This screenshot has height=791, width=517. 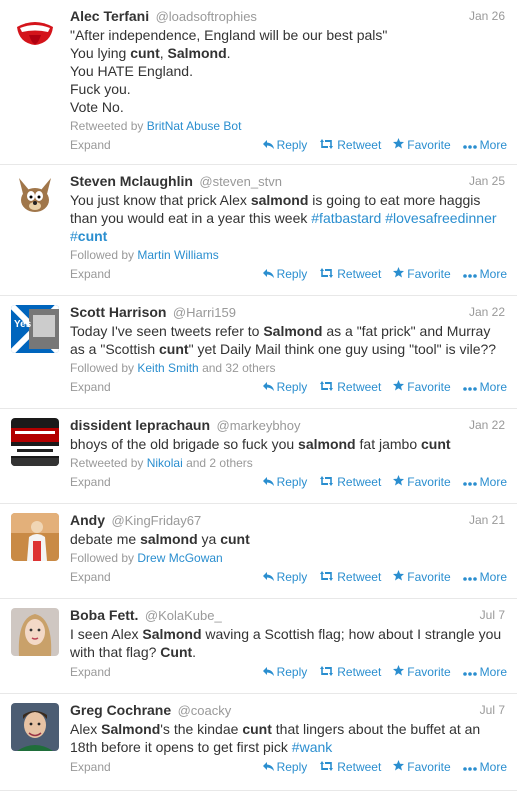 I want to click on author-name: Greg Cochrane, so click(x=120, y=710).